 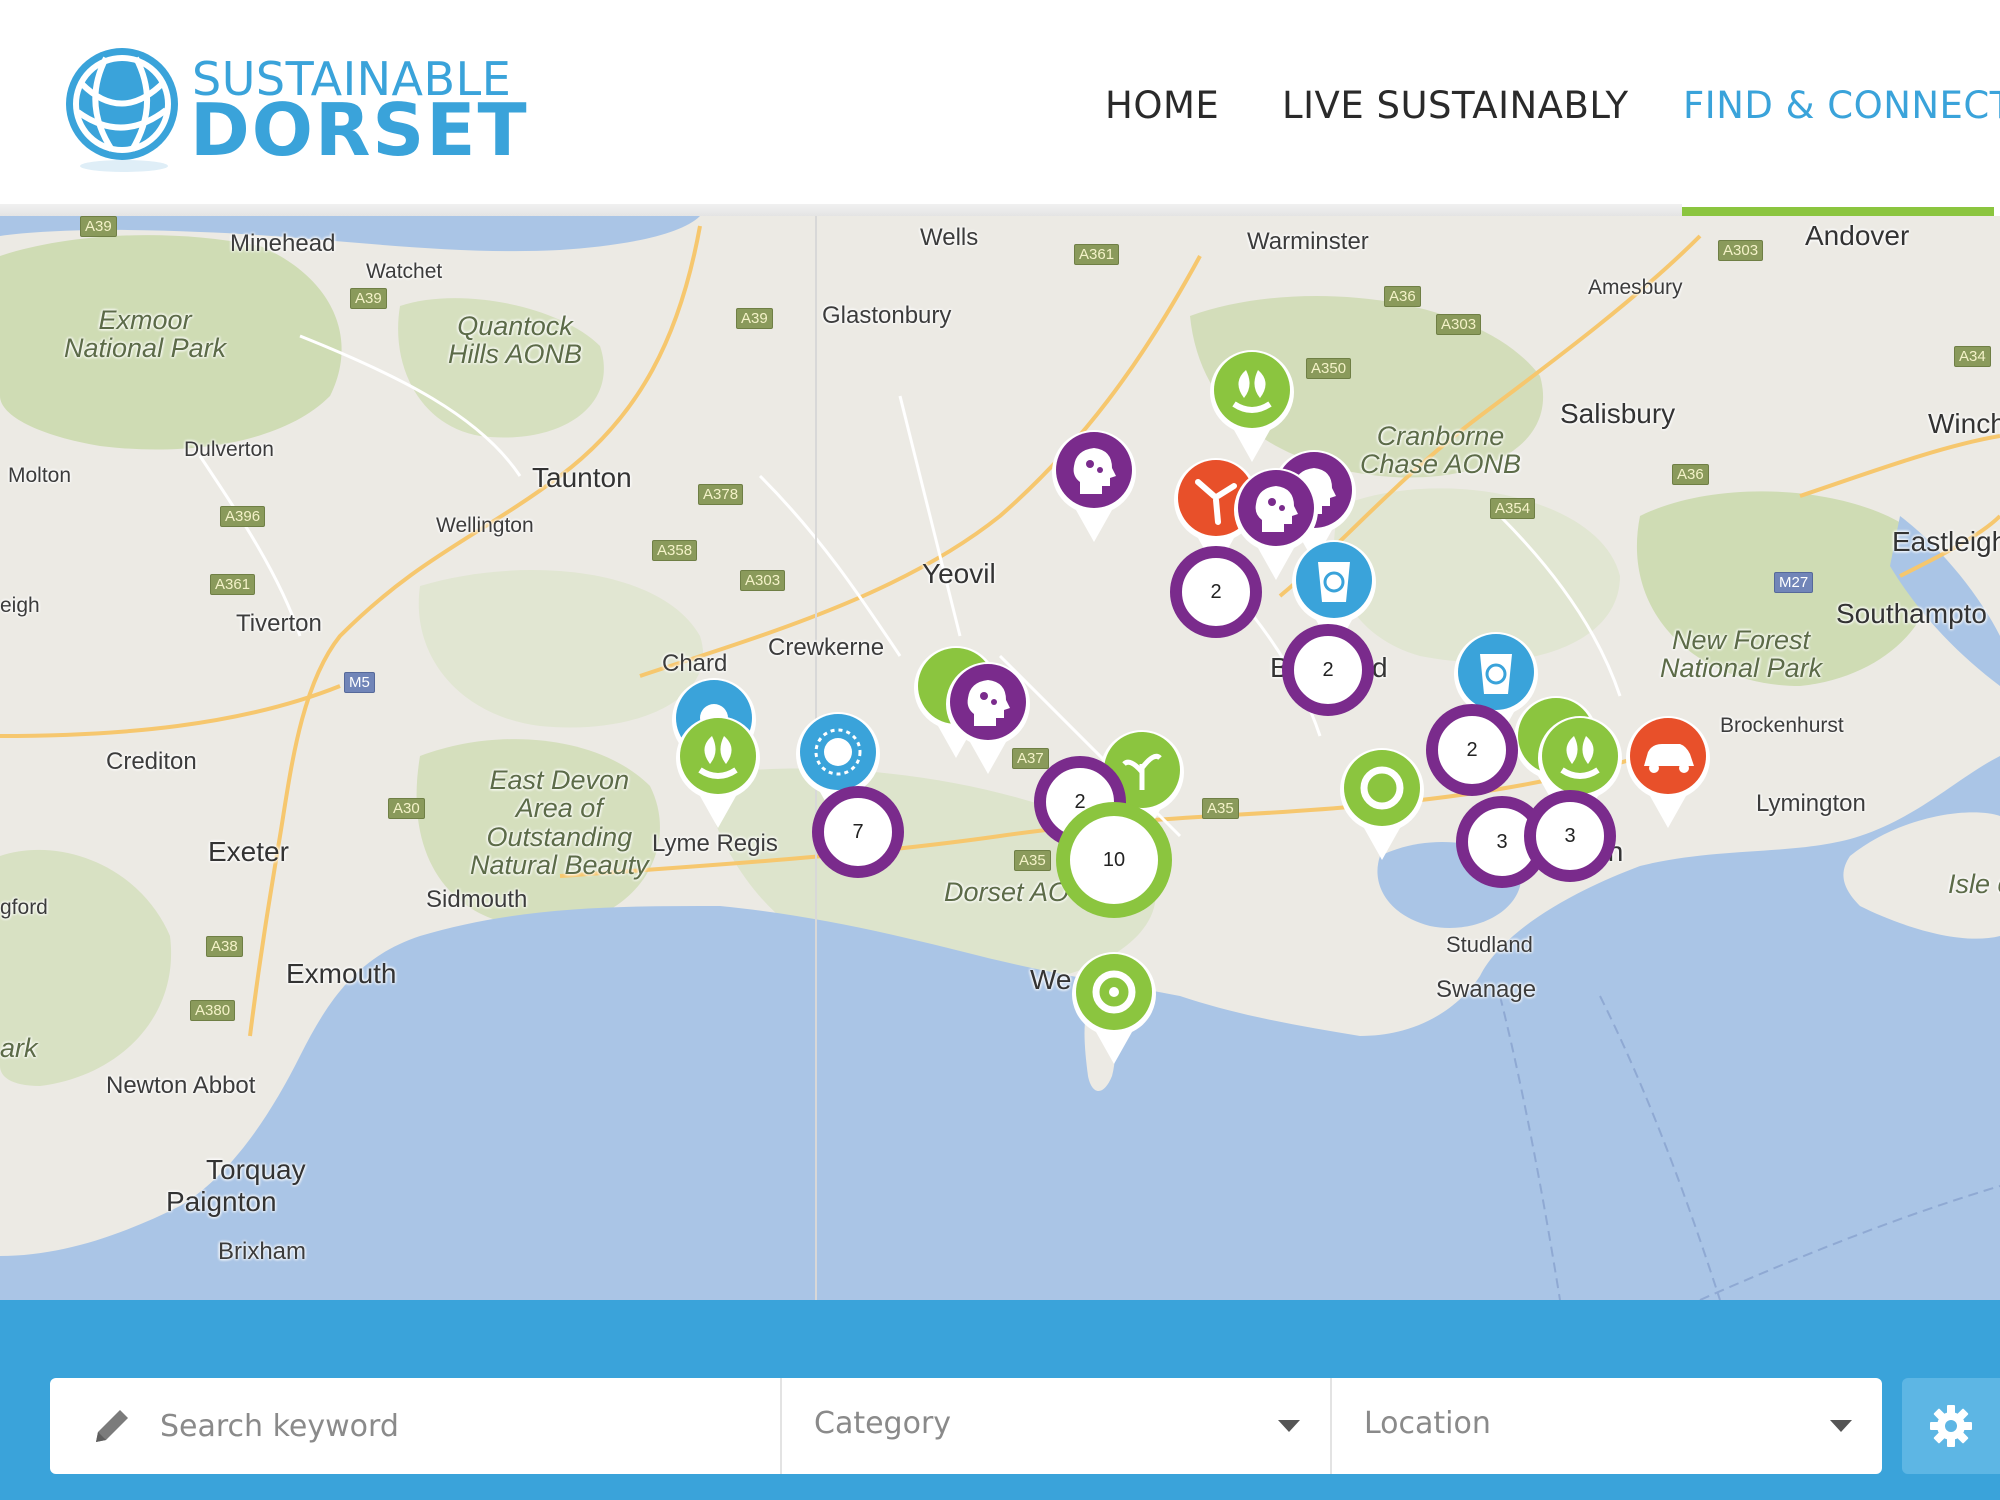 I want to click on road-shield: M27, so click(x=1794, y=582).